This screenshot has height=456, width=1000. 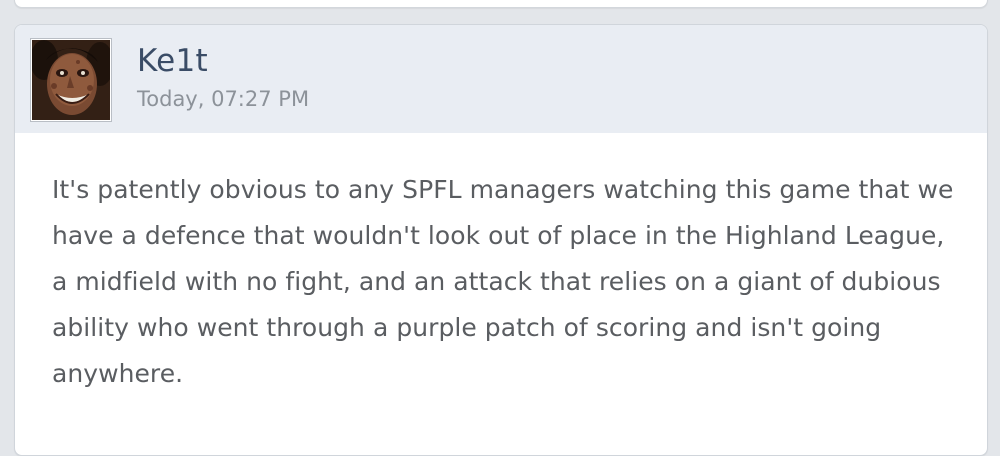 I want to click on avatar, so click(x=71, y=80).